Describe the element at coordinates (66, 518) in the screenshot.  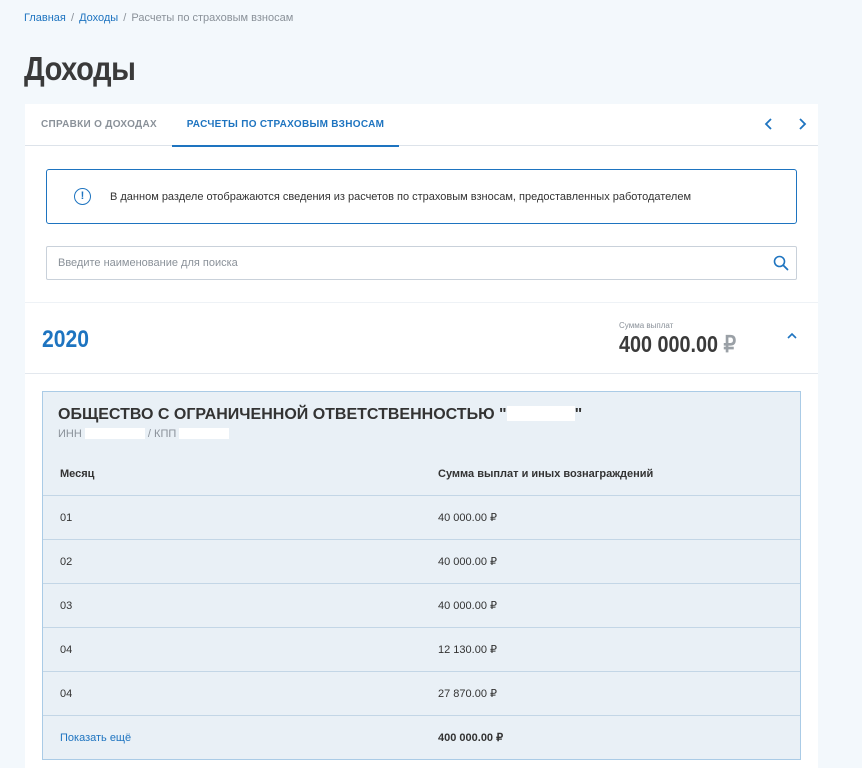
I see `cell-month: 01` at that location.